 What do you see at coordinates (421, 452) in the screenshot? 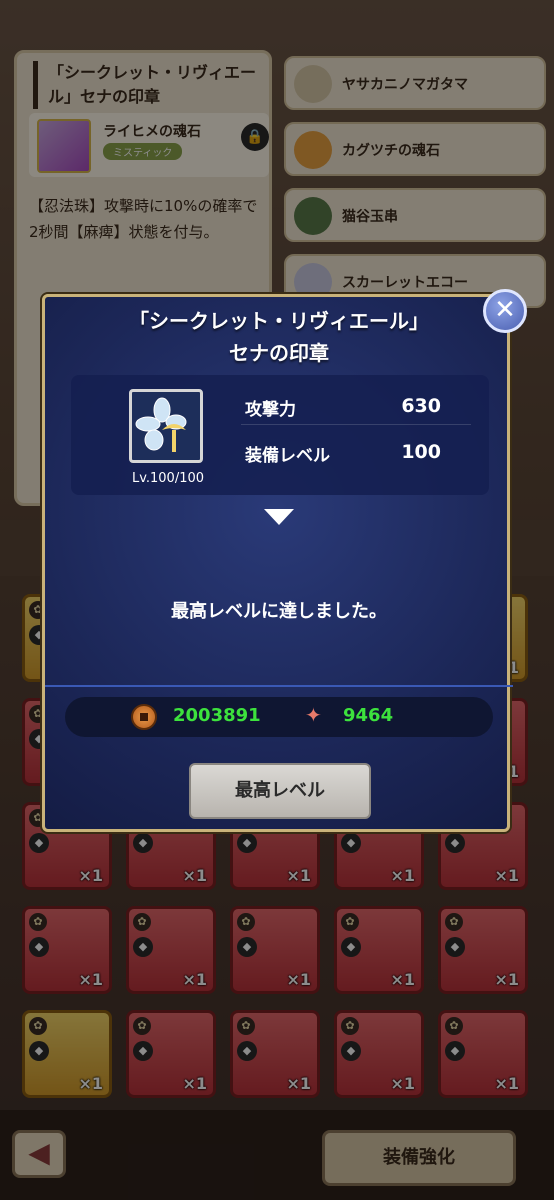
I see `stat-value: 100` at bounding box center [421, 452].